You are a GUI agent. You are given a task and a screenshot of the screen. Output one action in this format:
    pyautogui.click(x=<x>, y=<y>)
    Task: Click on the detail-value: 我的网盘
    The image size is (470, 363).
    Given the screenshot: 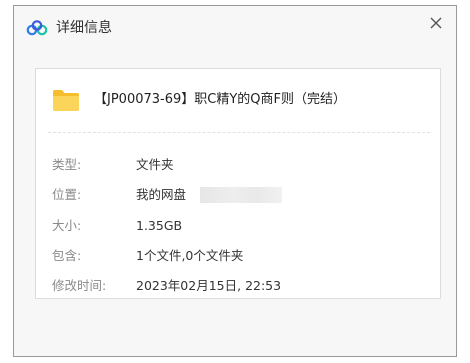 What is the action you would take?
    pyautogui.click(x=161, y=195)
    